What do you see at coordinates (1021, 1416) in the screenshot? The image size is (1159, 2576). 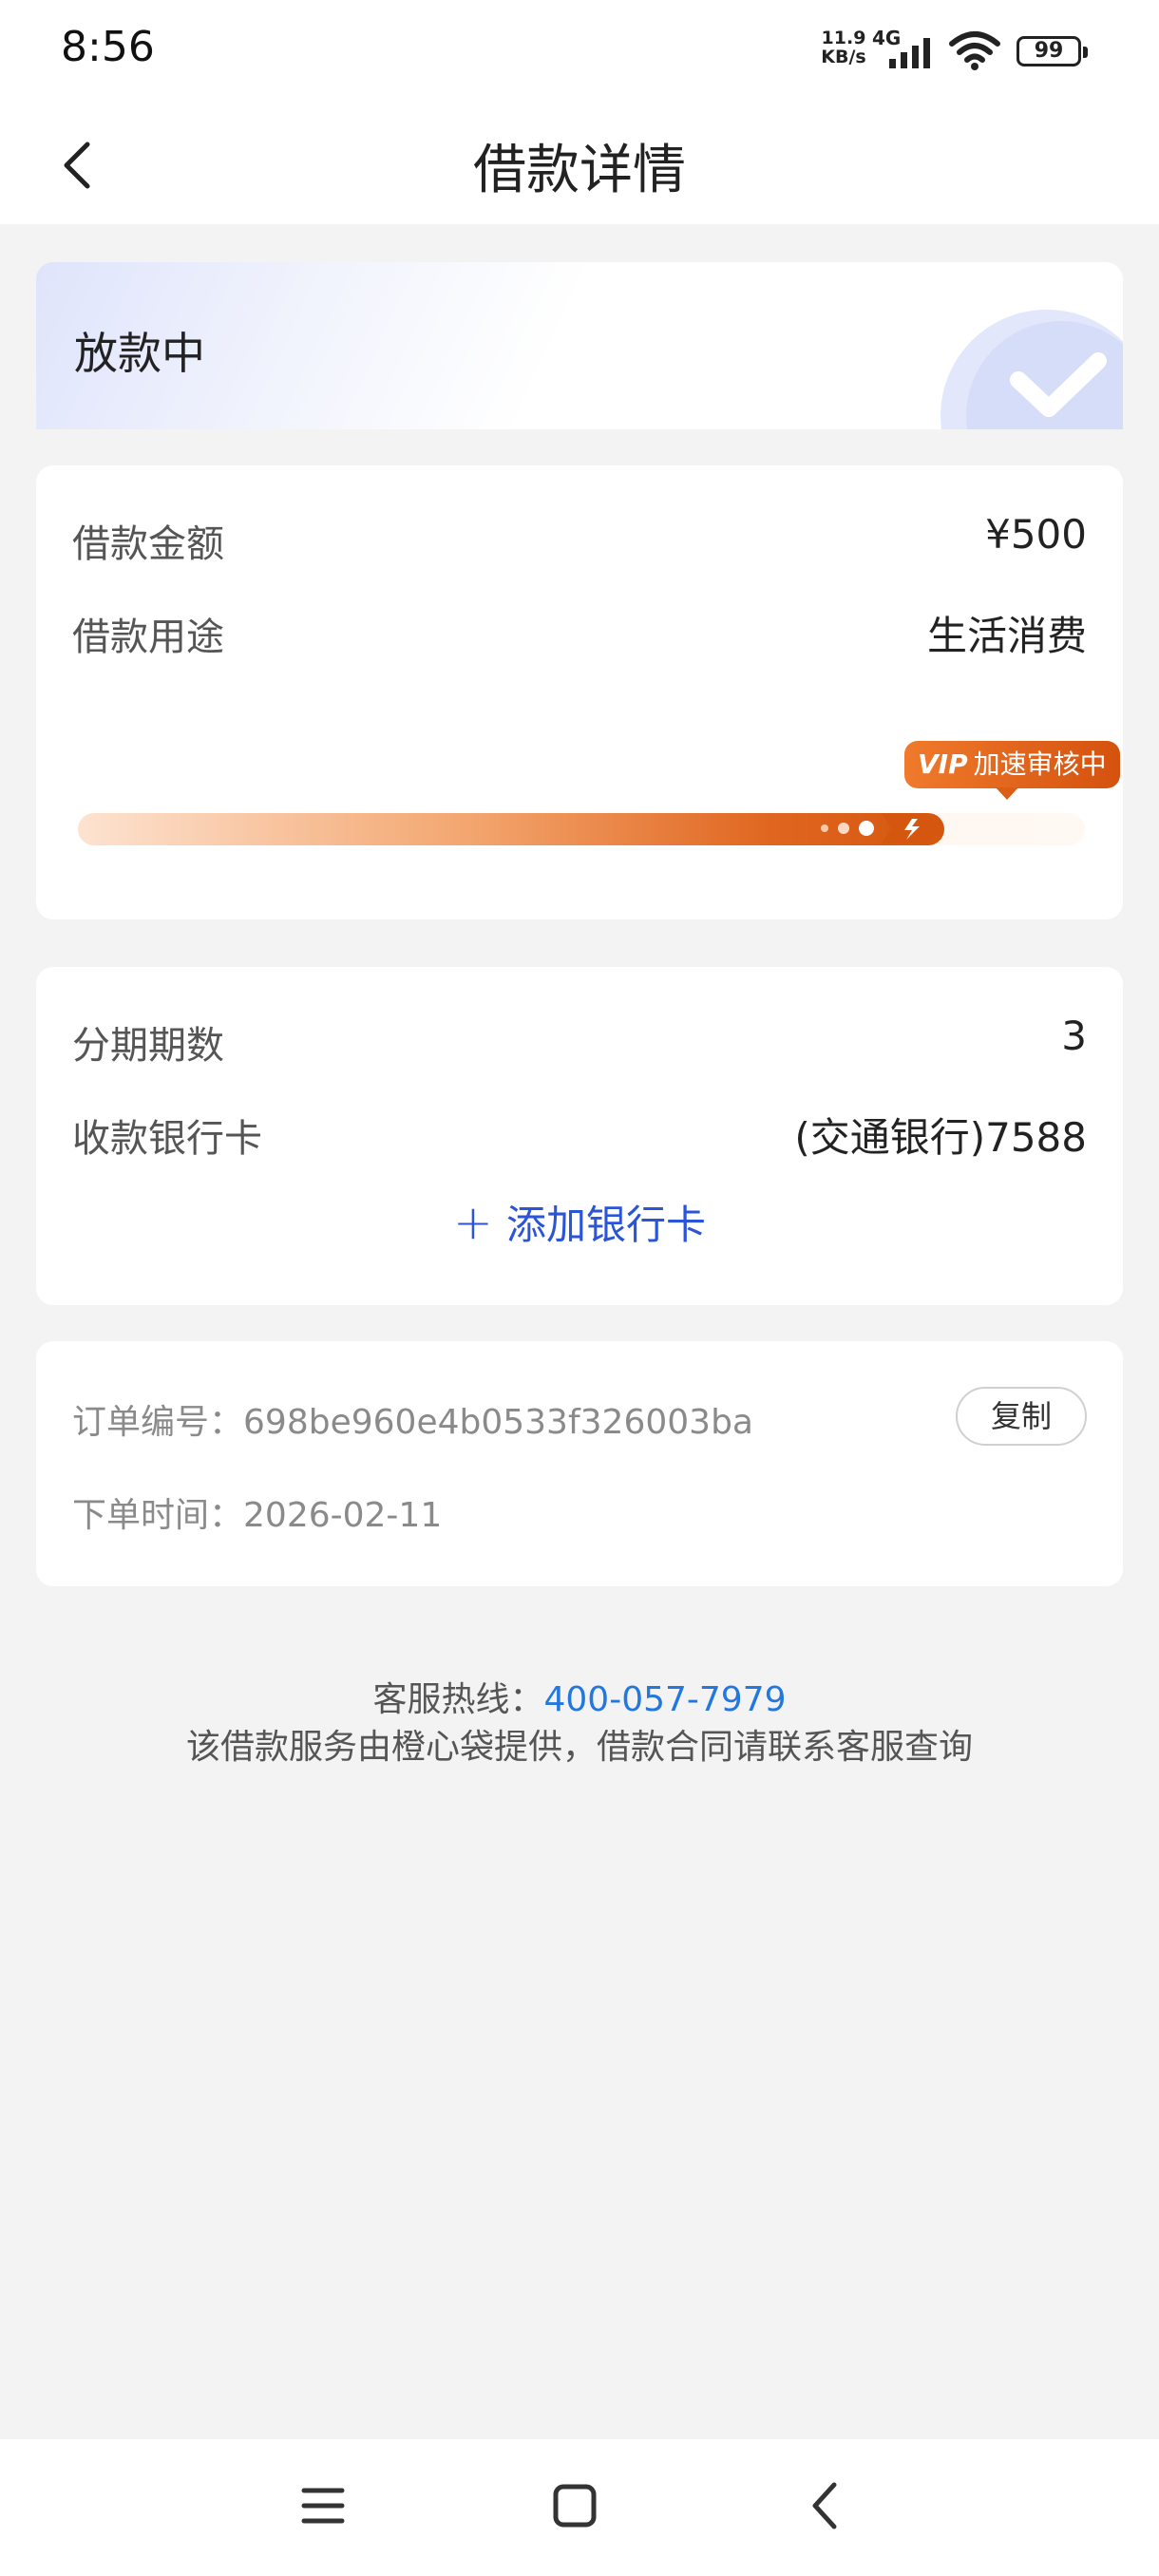 I see `copy-button: 复制` at bounding box center [1021, 1416].